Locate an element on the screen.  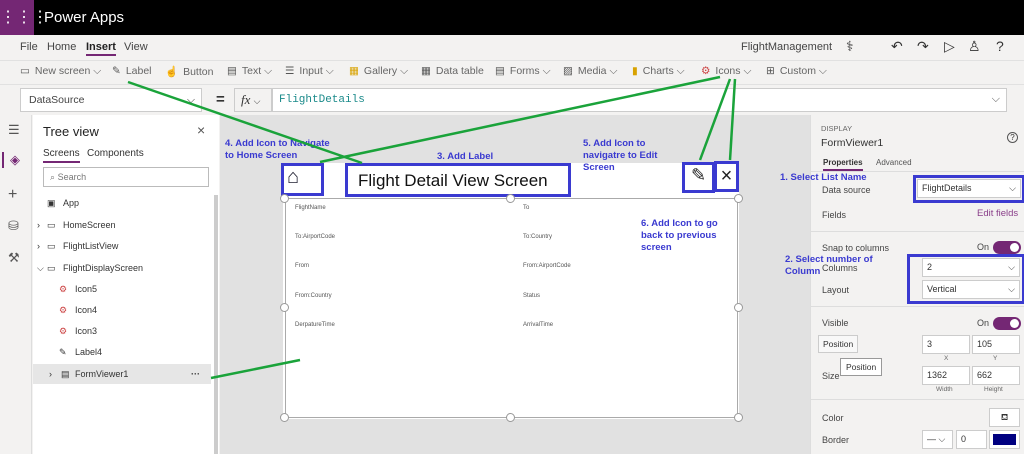
charts-button: ▮ Charts ⌵ is located at coordinates (658, 71).